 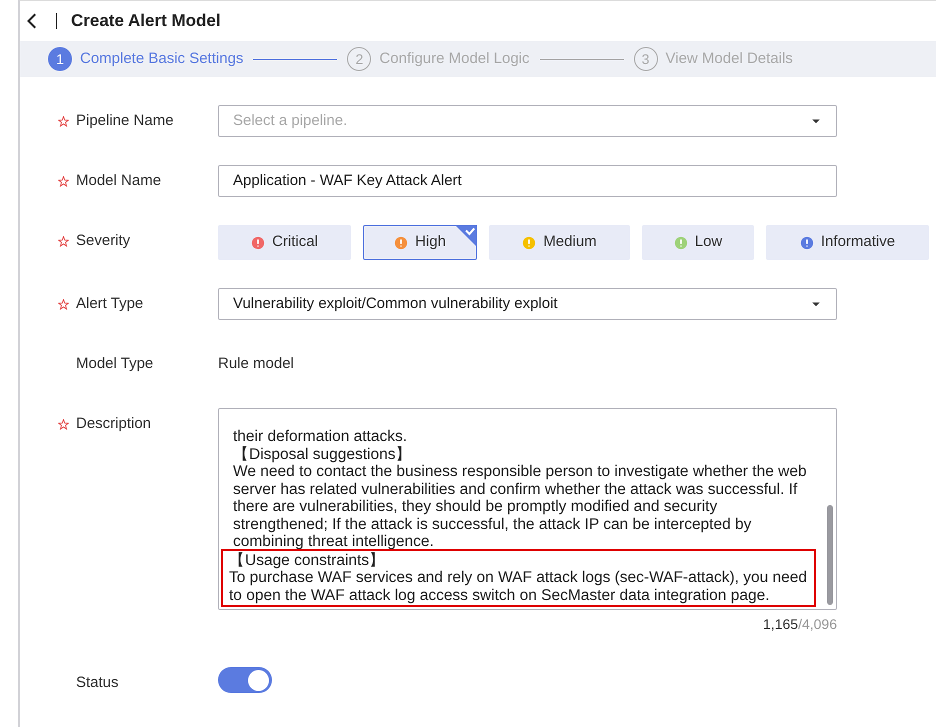 What do you see at coordinates (245, 680) in the screenshot?
I see `status-toggle` at bounding box center [245, 680].